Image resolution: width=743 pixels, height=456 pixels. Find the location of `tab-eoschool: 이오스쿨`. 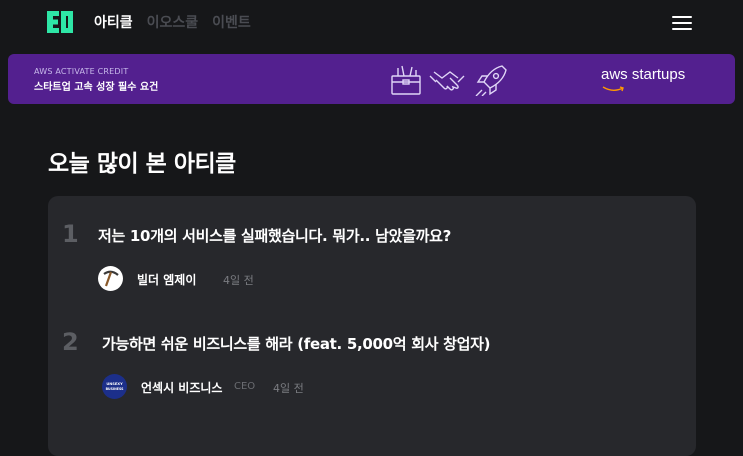

tab-eoschool: 이오스쿨 is located at coordinates (173, 23).